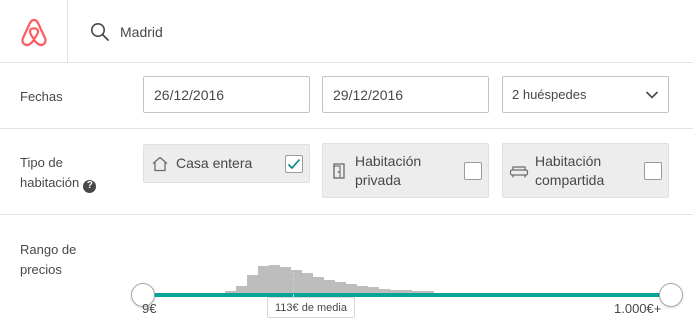 Image resolution: width=693 pixels, height=328 pixels. I want to click on room-option-label: Habitación privada, so click(409, 171).